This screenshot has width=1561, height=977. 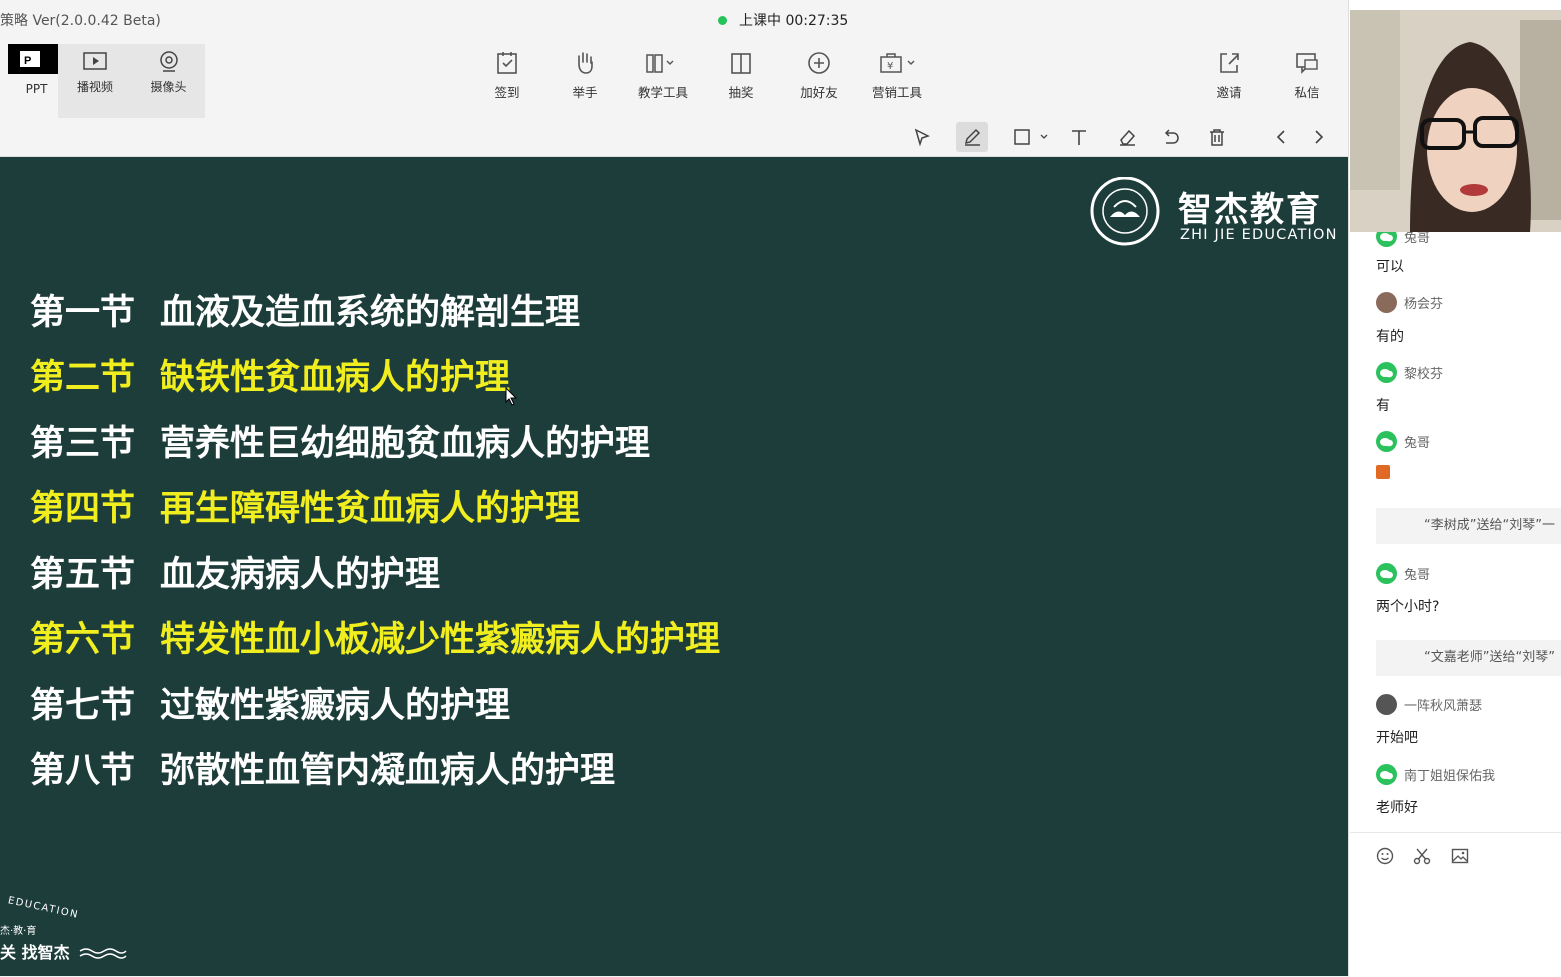 I want to click on chat-sender-name: 南丁姐姐保佑我, so click(x=1450, y=776).